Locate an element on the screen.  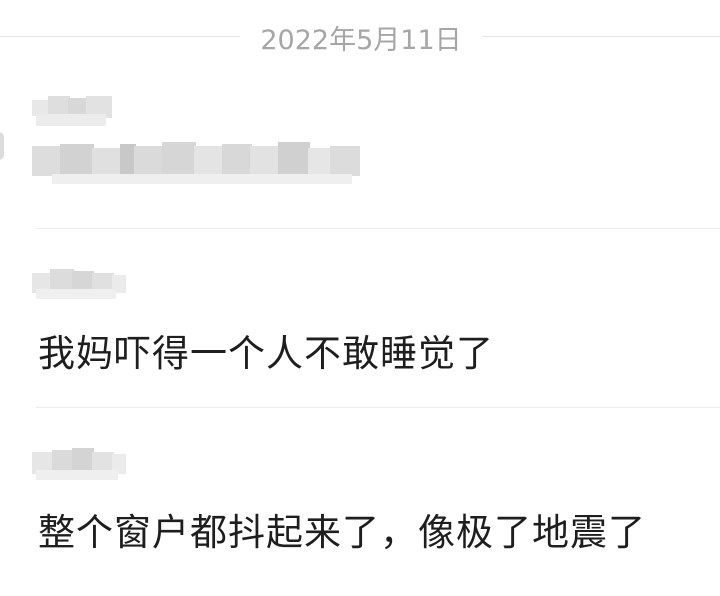
date-separator: 2022年5月11日 is located at coordinates (360, 36).